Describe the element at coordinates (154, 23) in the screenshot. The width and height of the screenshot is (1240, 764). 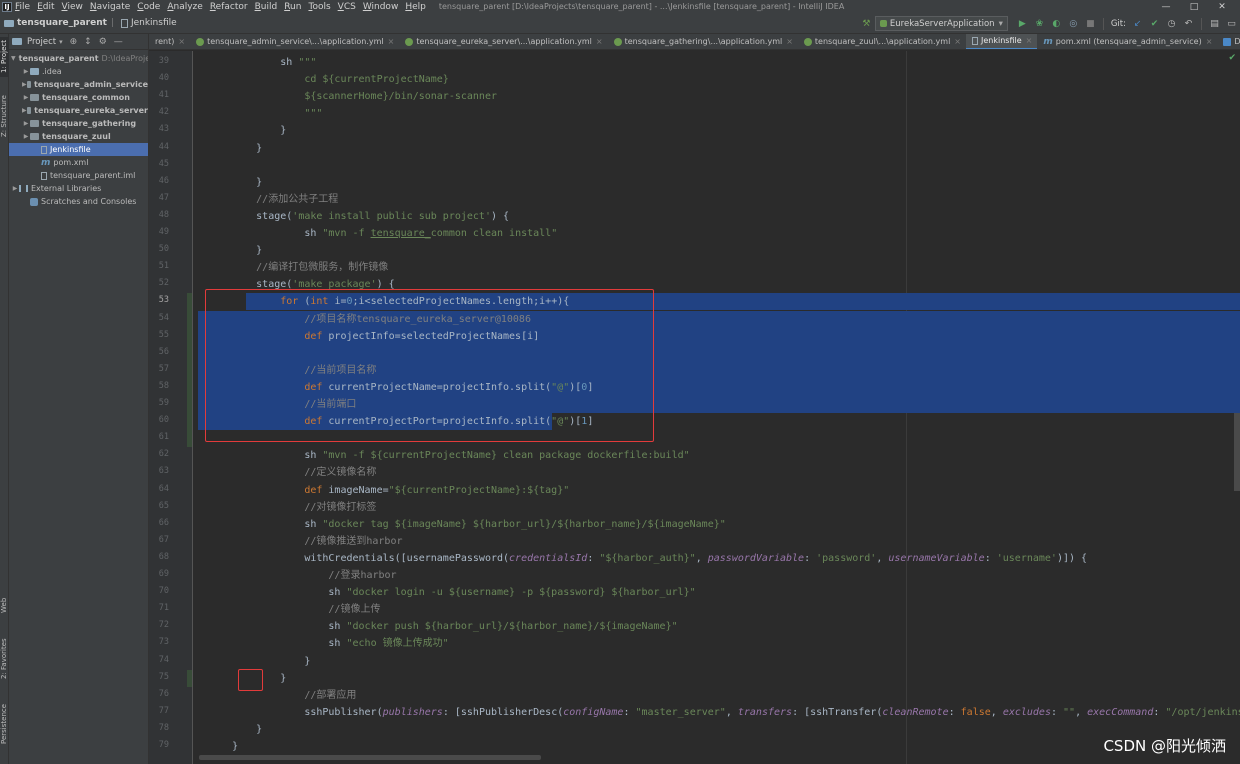
I see `breadcrumb-file: Jenkinsfile` at that location.